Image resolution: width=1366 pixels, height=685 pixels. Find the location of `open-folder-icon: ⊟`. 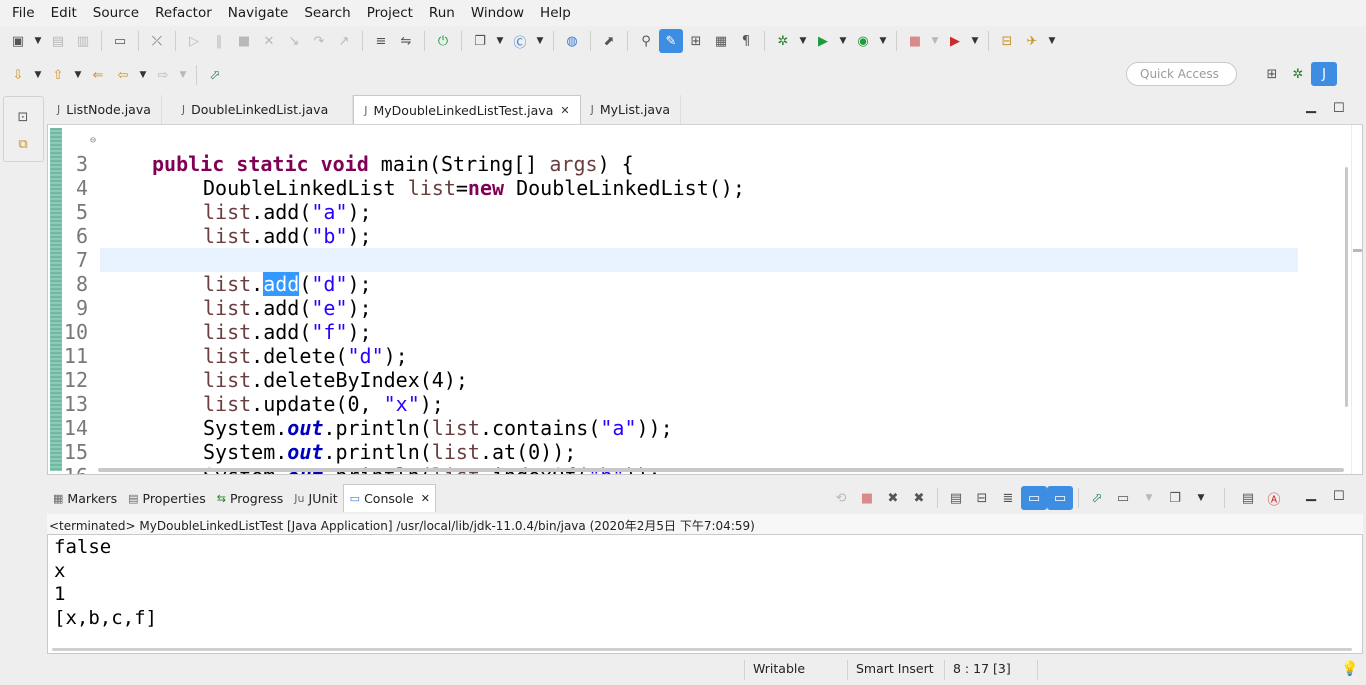

open-folder-icon: ⊟ is located at coordinates (1007, 41).